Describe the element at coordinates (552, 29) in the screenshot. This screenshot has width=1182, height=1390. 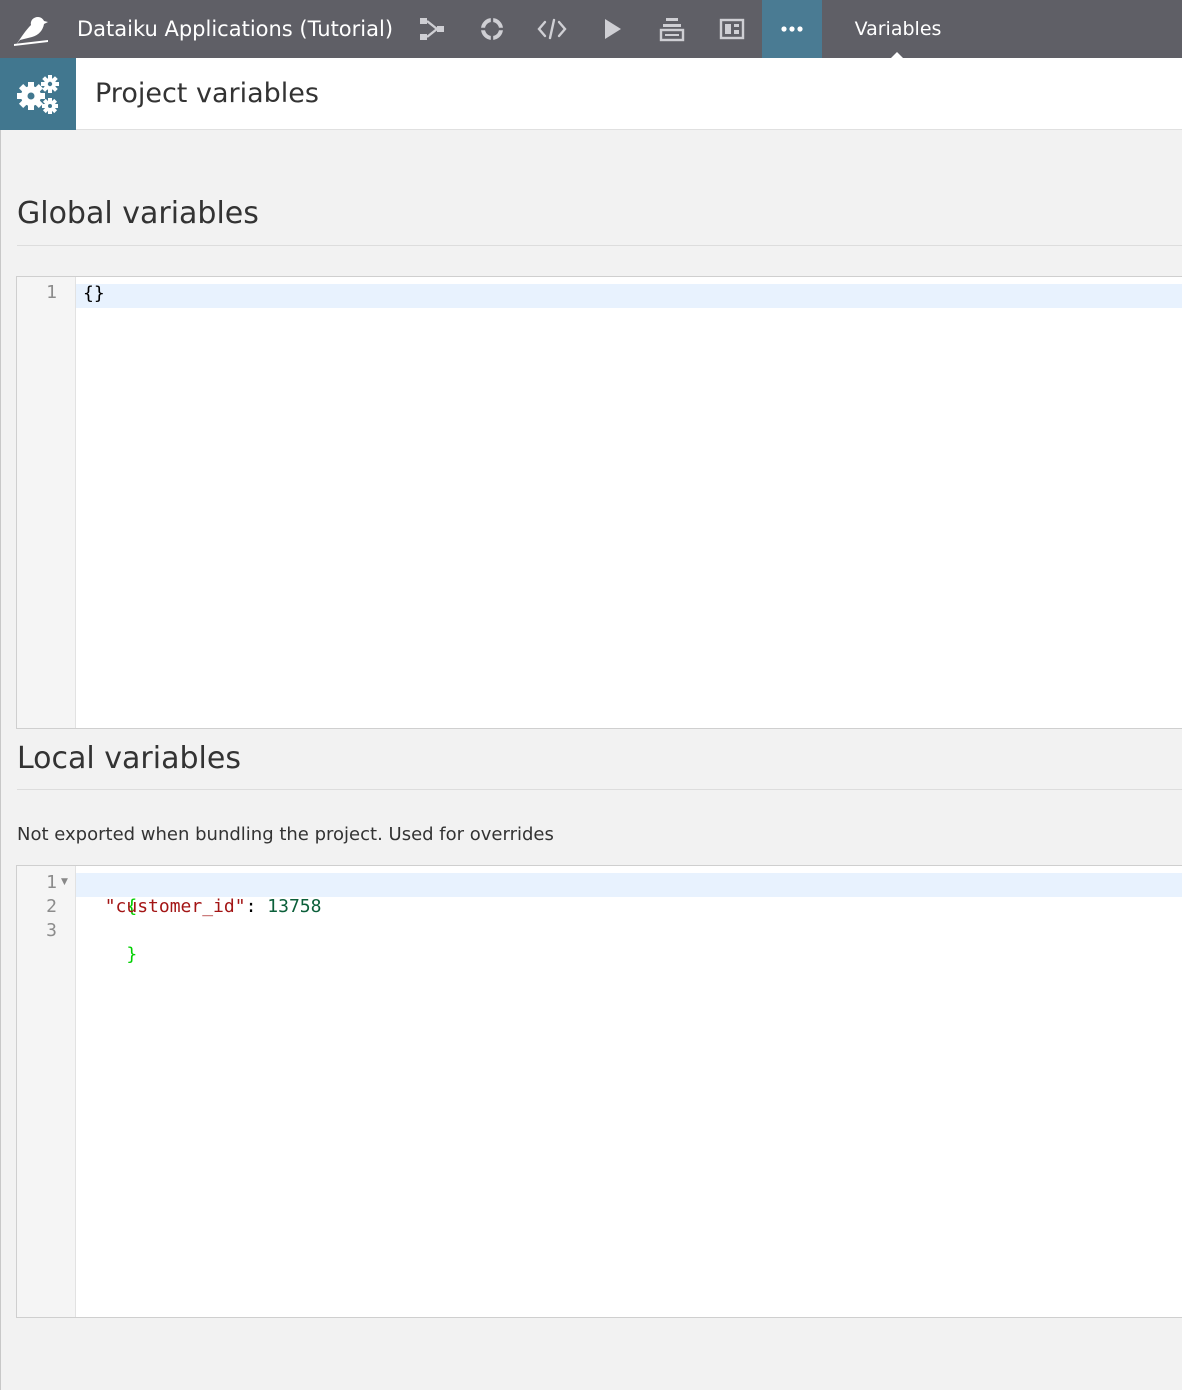
I see `code-icon` at that location.